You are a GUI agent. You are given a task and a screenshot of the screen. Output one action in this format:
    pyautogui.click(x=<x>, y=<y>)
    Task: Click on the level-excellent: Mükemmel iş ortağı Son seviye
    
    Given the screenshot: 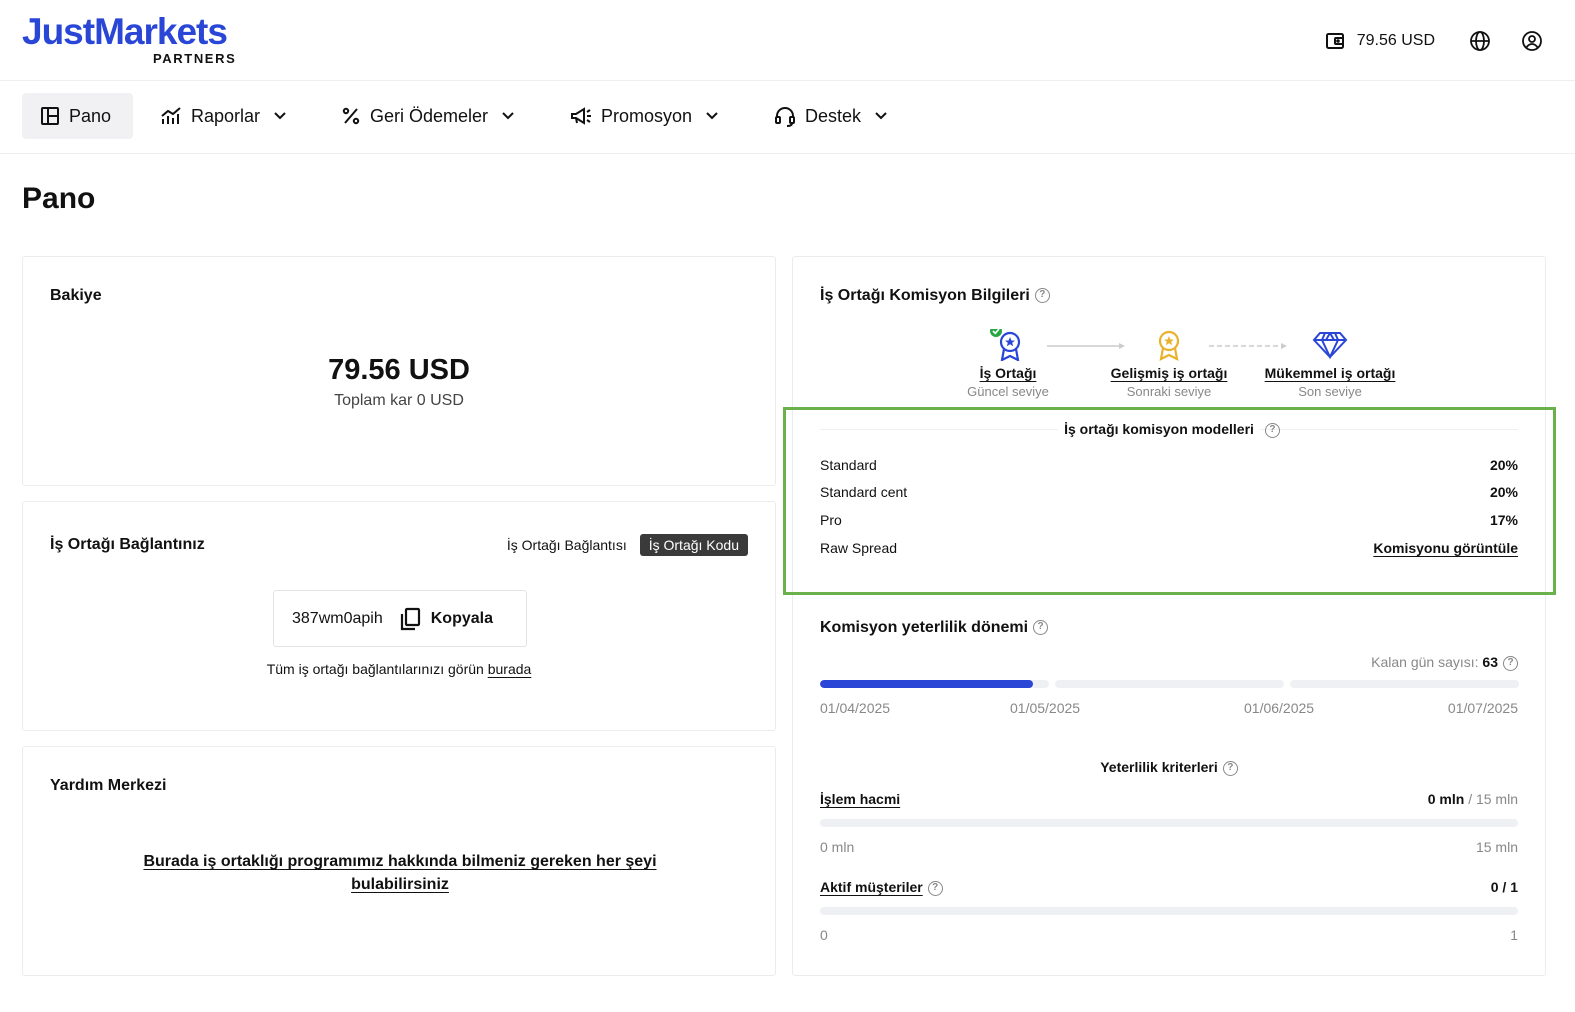 What is the action you would take?
    pyautogui.click(x=1330, y=364)
    